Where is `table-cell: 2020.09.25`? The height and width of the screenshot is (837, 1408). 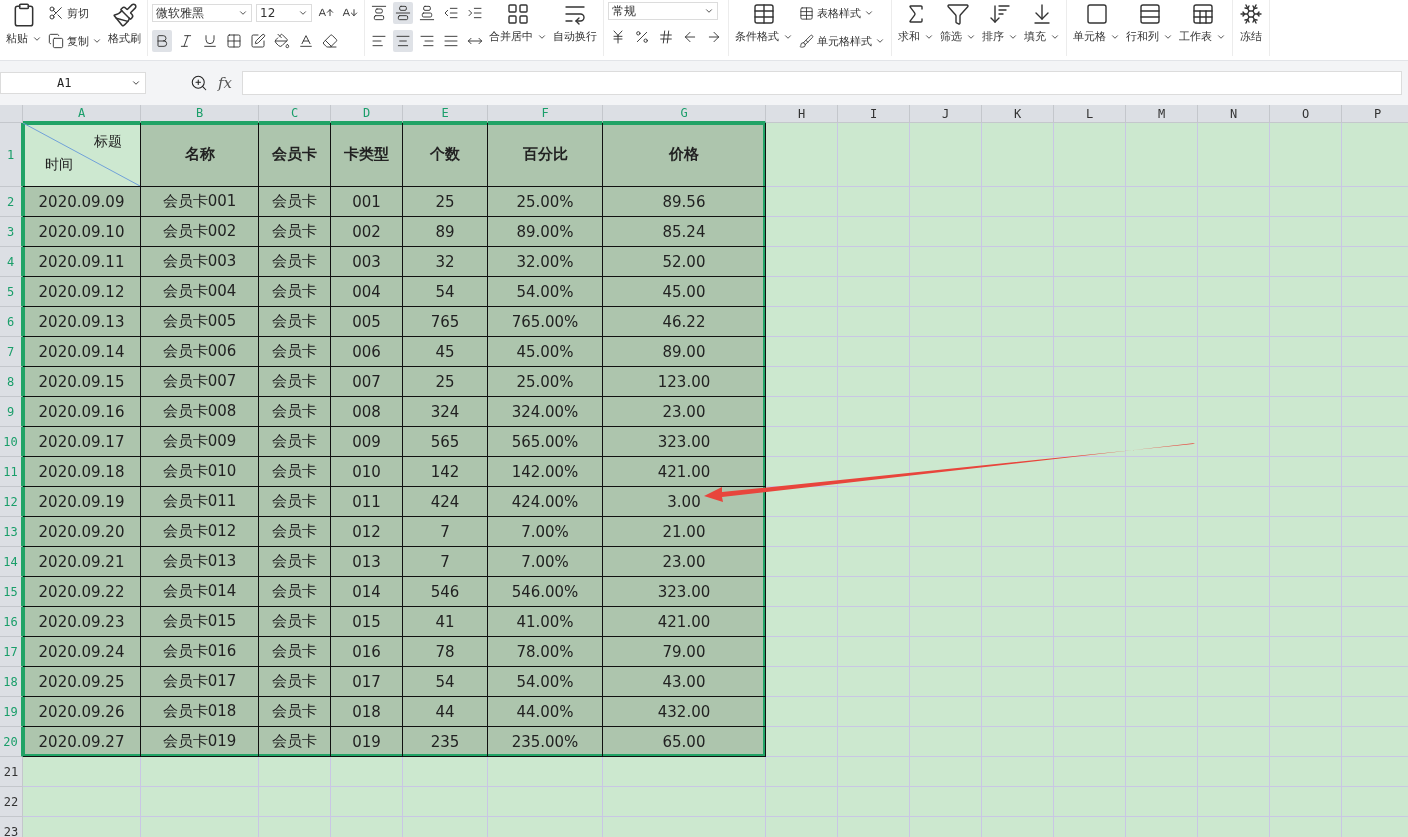 table-cell: 2020.09.25 is located at coordinates (82, 682).